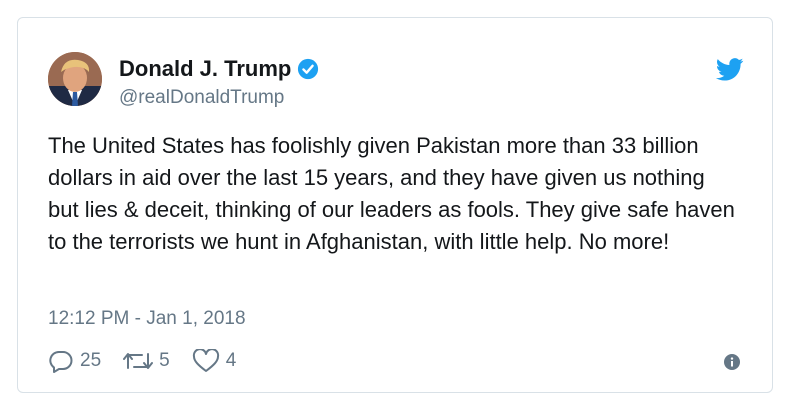 The image size is (798, 420). Describe the element at coordinates (205, 69) in the screenshot. I see `display-name: Donald J. Trump` at that location.